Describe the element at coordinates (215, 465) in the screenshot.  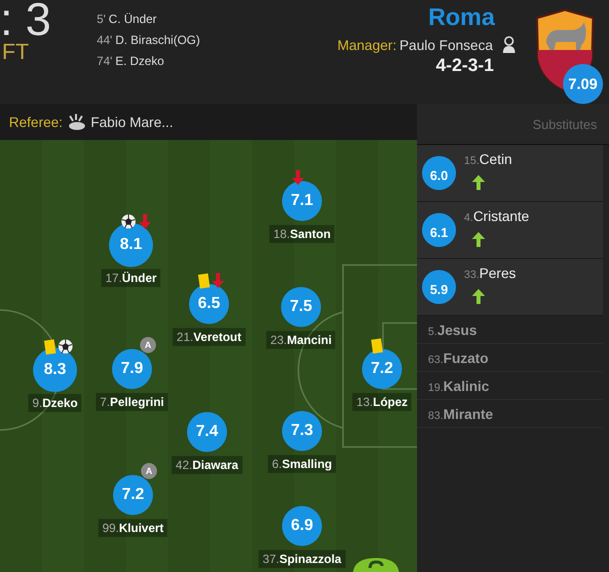
I see `player-name: Diawara` at that location.